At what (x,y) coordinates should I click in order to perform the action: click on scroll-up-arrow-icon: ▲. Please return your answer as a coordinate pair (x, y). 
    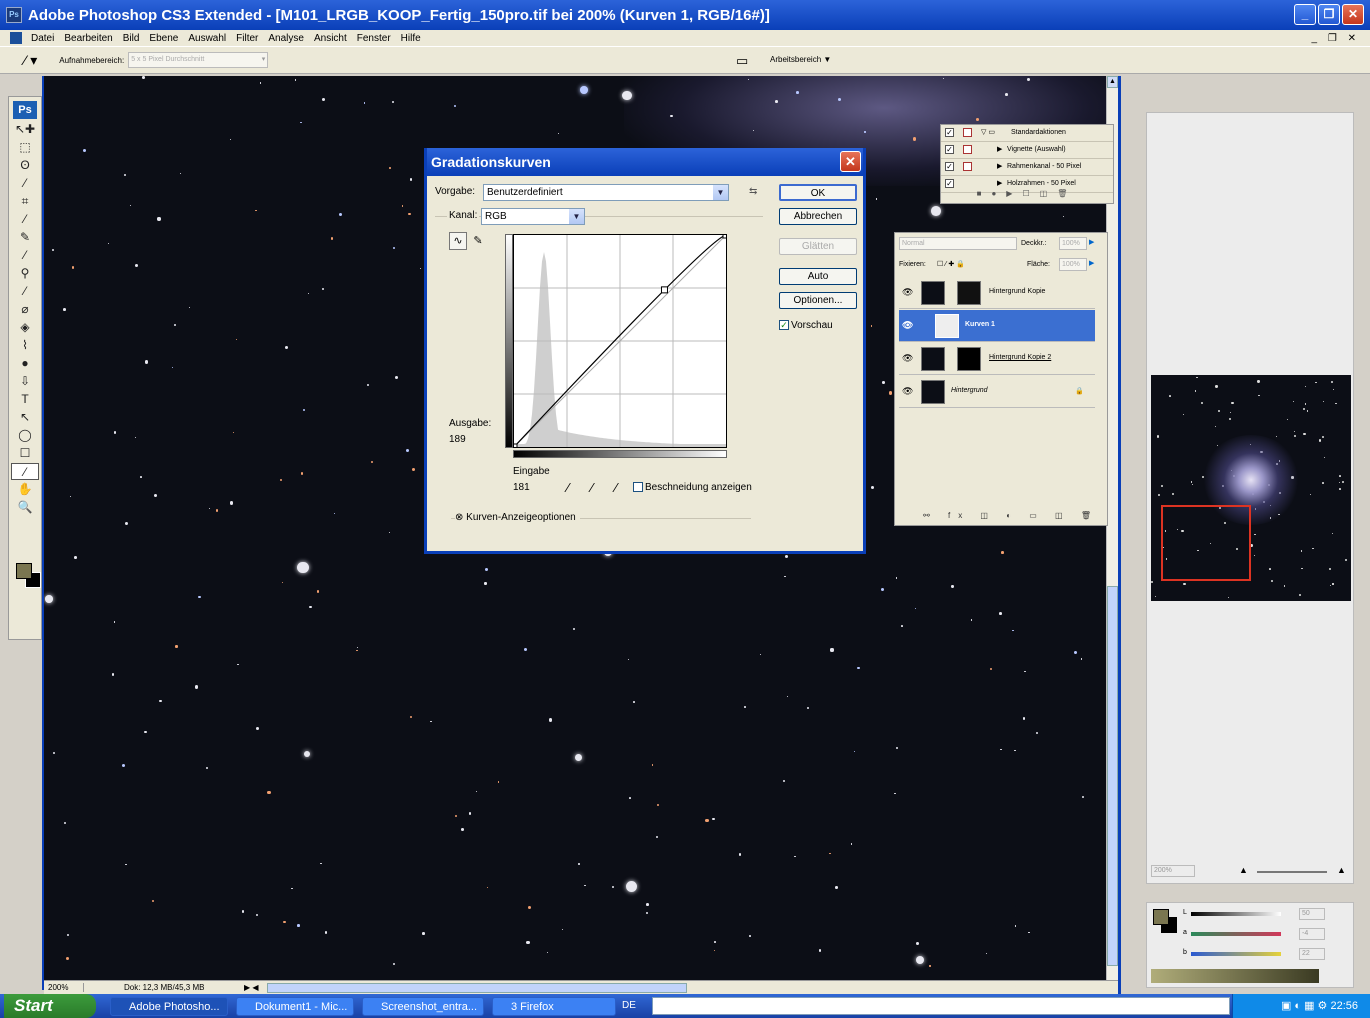
    Looking at the image, I should click on (1112, 82).